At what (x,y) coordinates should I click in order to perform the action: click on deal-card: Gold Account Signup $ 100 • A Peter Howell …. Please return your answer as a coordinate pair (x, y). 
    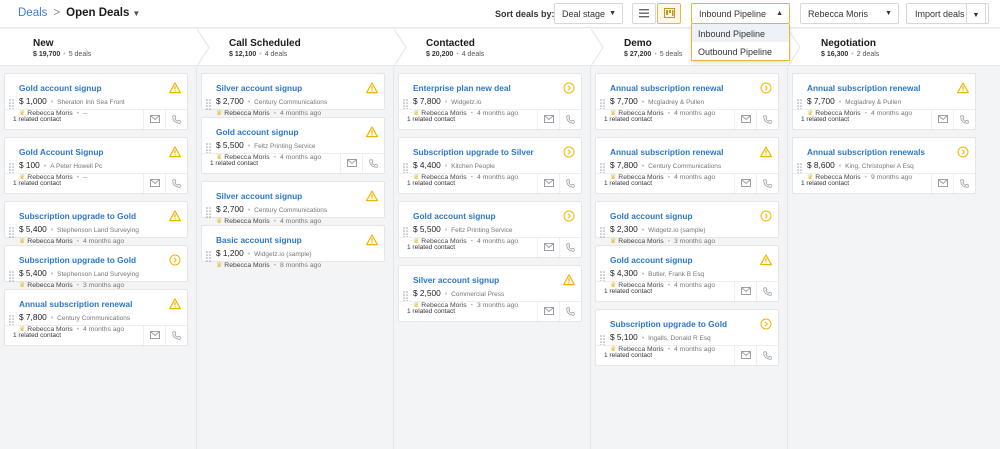
    Looking at the image, I should click on (96, 165).